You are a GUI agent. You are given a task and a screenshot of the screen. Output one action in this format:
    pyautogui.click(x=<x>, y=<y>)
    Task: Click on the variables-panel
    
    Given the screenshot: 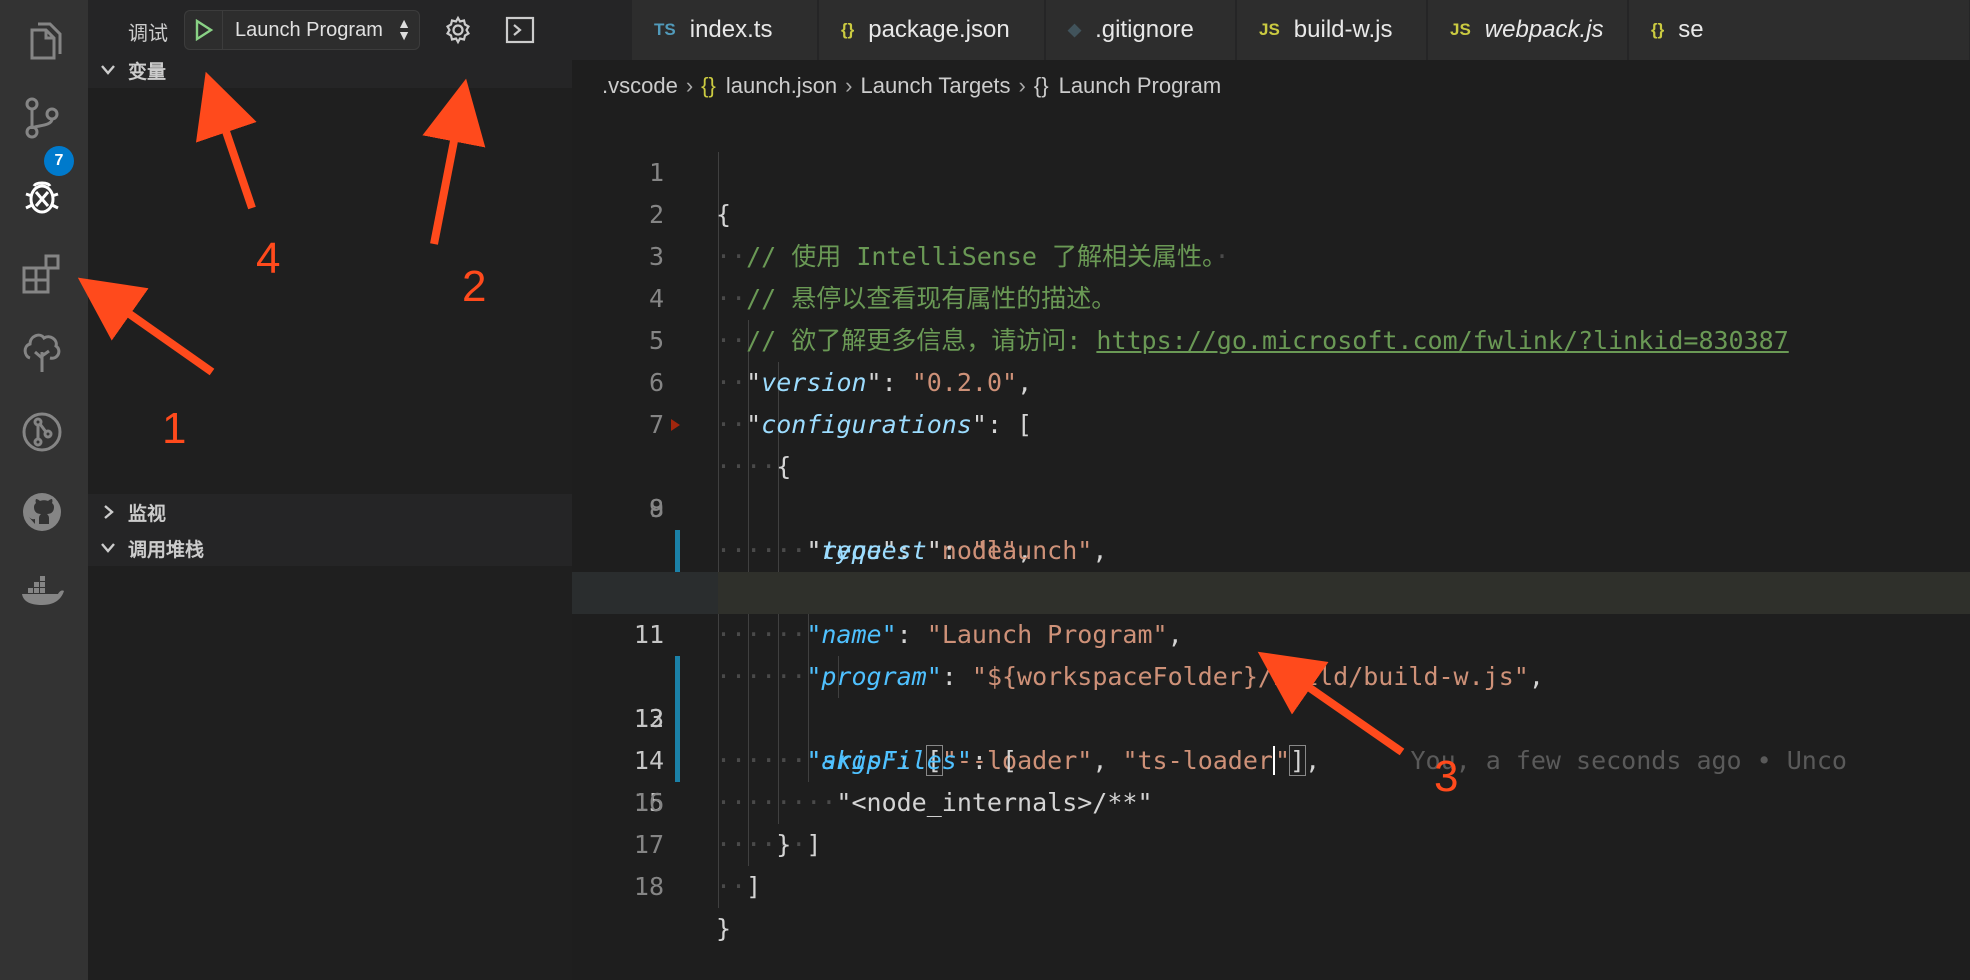 What is the action you would take?
    pyautogui.click(x=330, y=291)
    